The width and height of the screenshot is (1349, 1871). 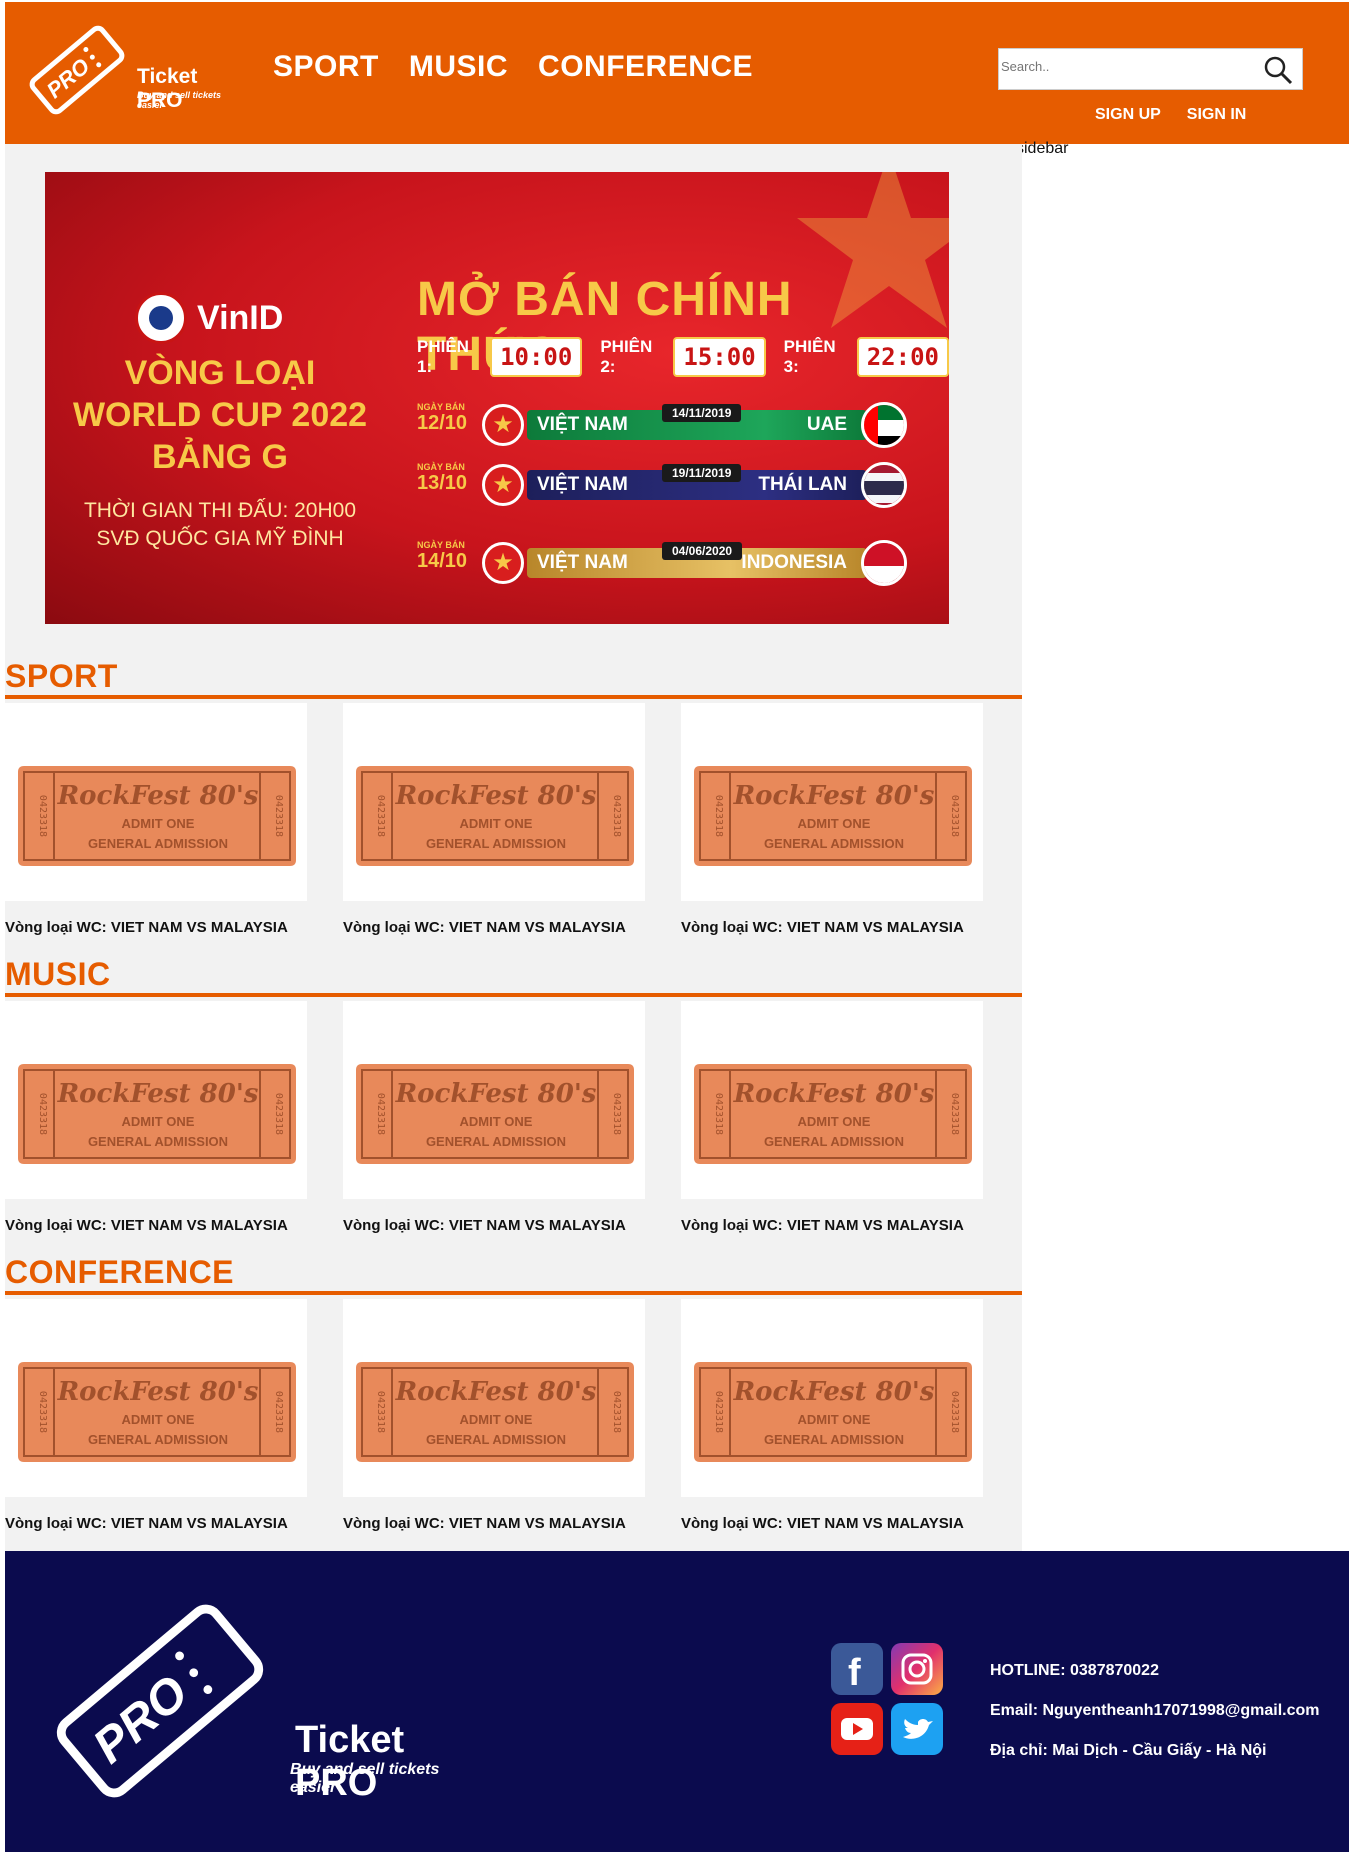 I want to click on facebook-icon: f, so click(x=857, y=1669).